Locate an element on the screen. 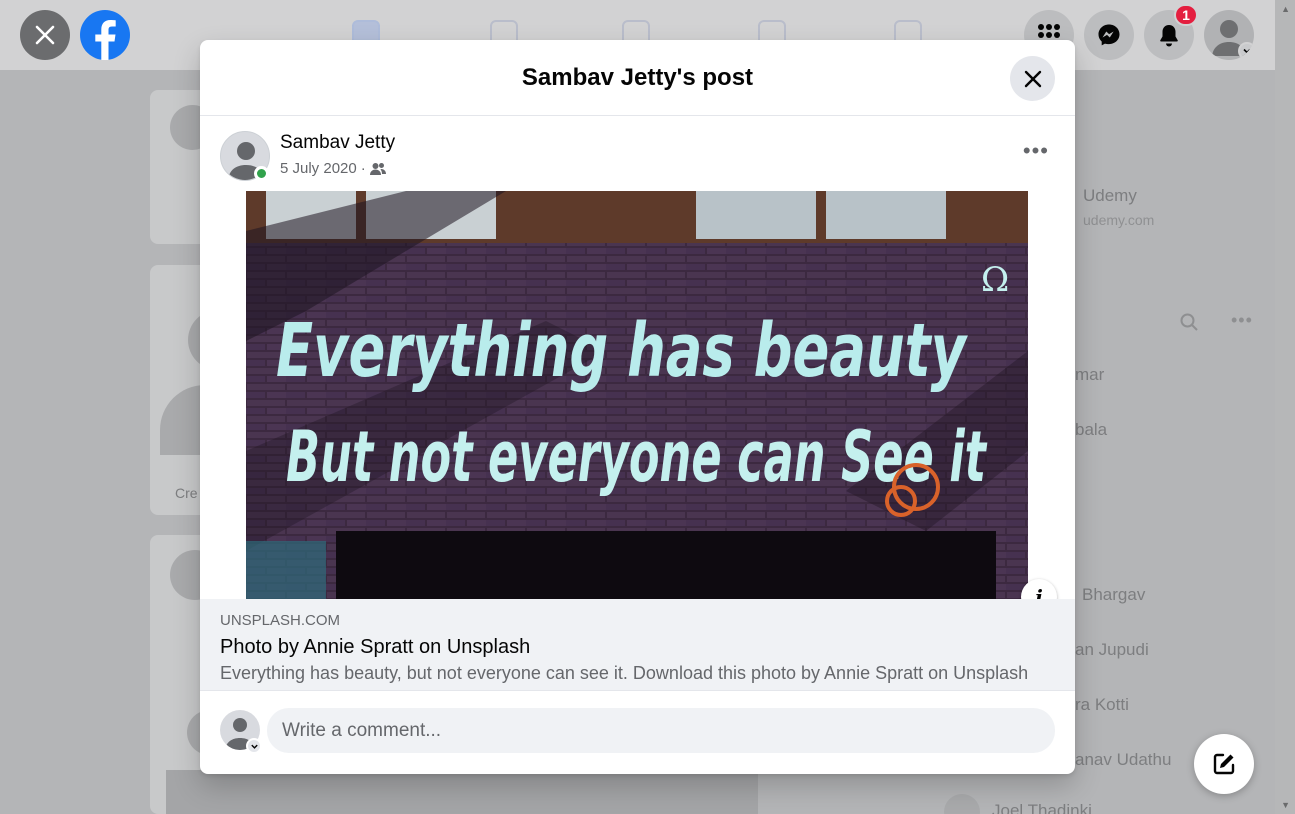  notifications-button: 1 is located at coordinates (1171, 32).